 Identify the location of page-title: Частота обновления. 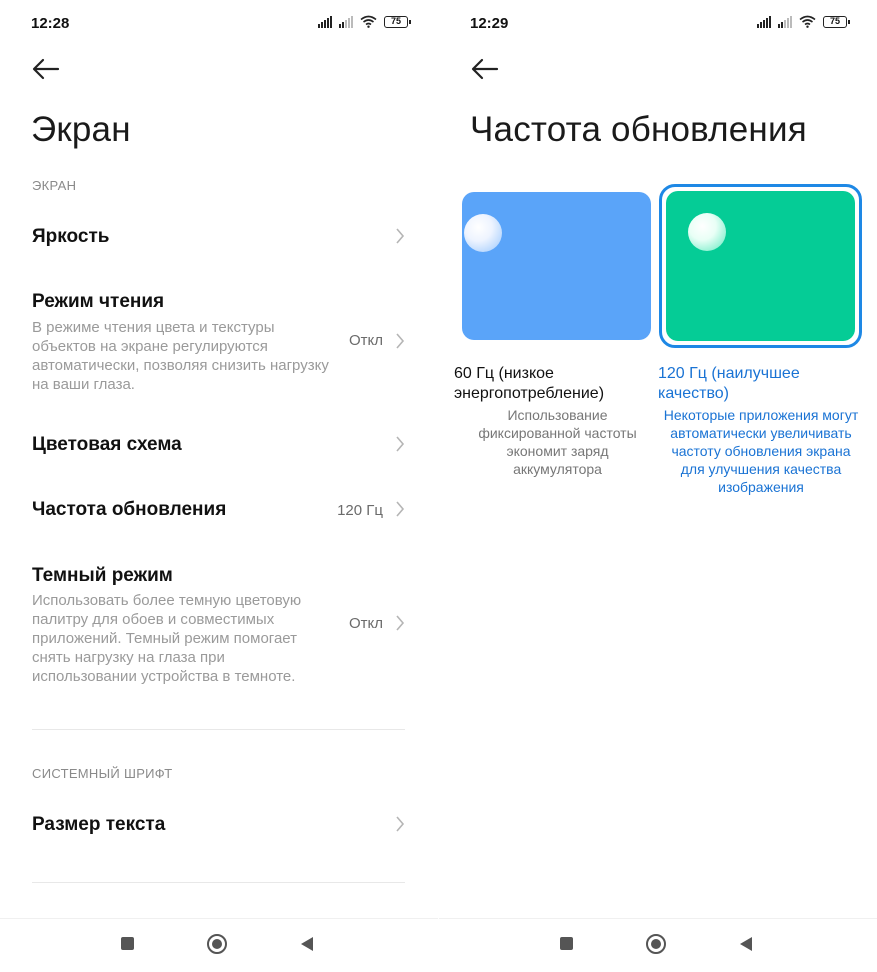
(638, 129).